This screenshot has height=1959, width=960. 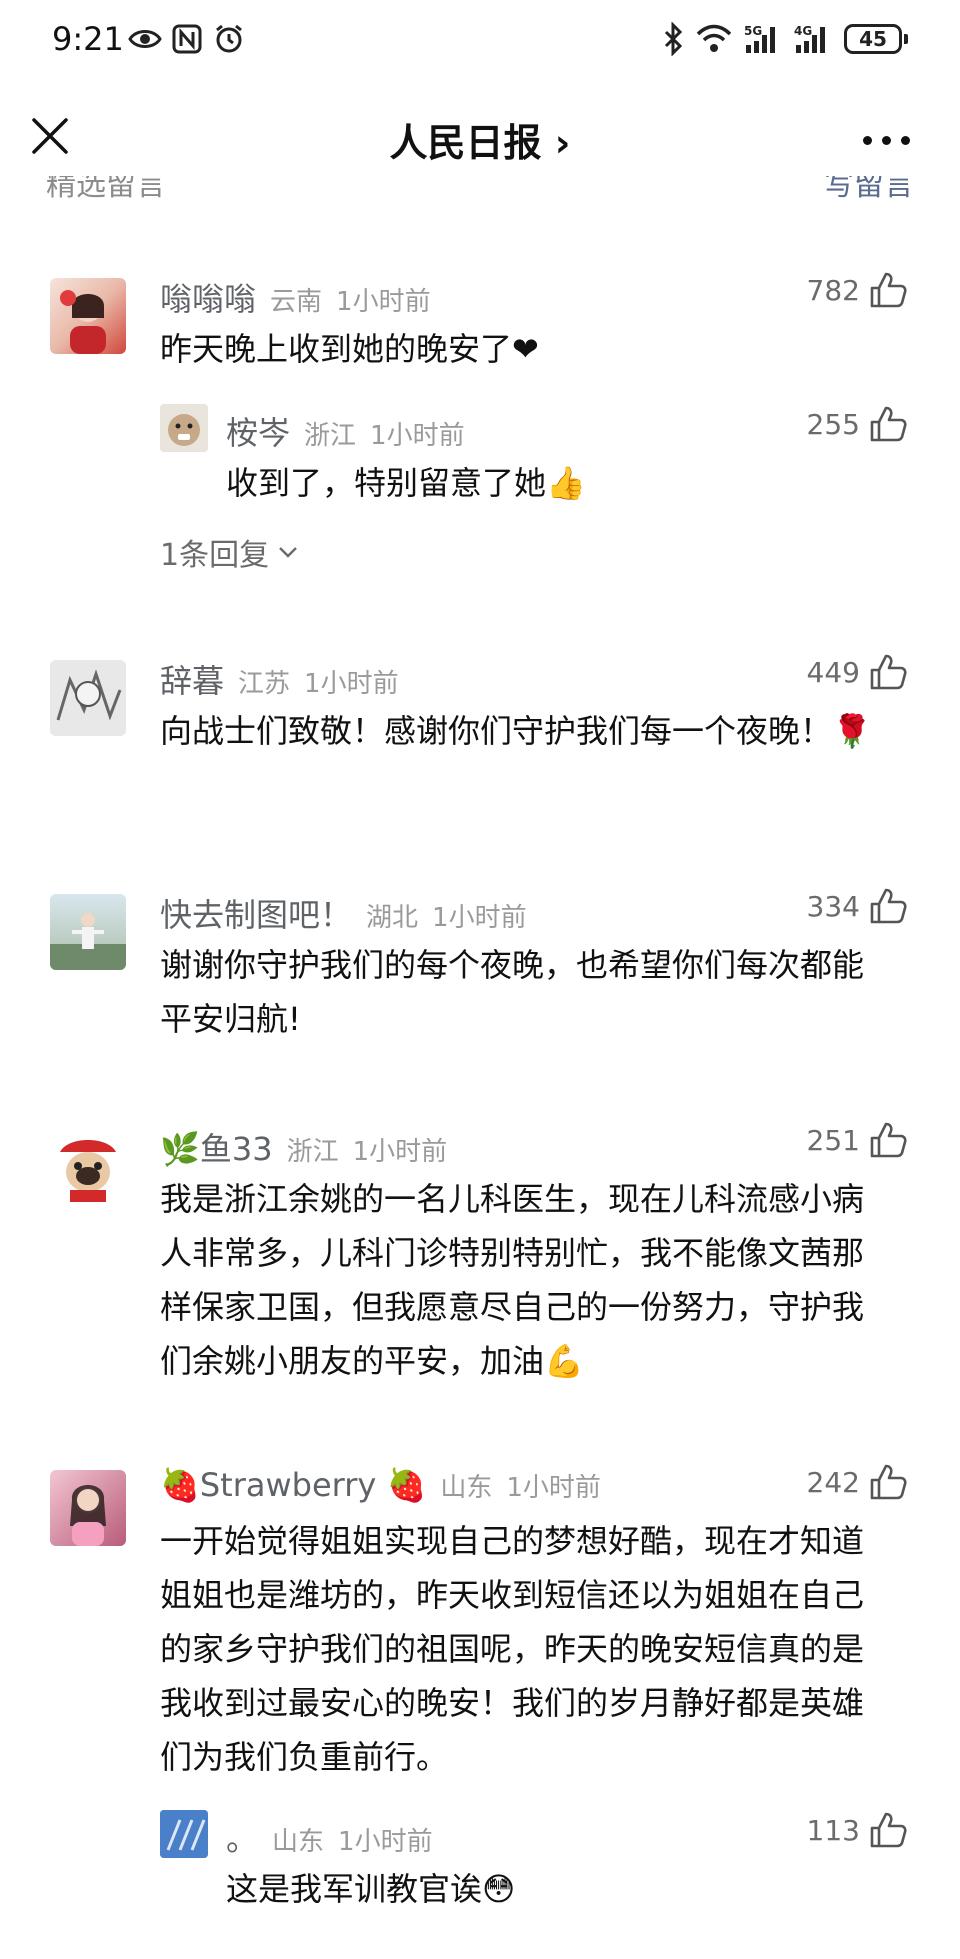 I want to click on like-count: 242, so click(x=833, y=1482).